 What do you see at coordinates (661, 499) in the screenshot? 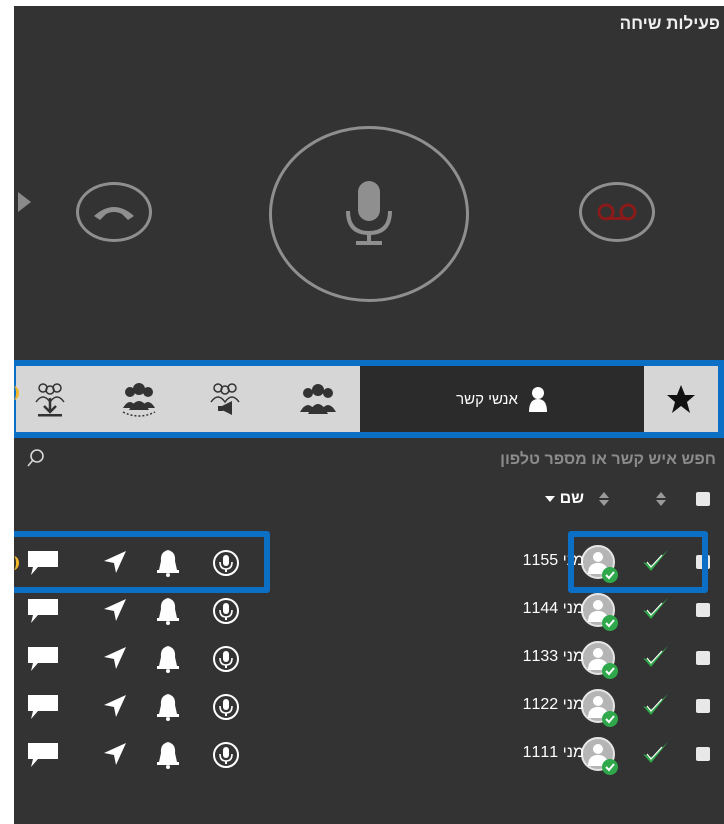
I see `sort-status-icon` at bounding box center [661, 499].